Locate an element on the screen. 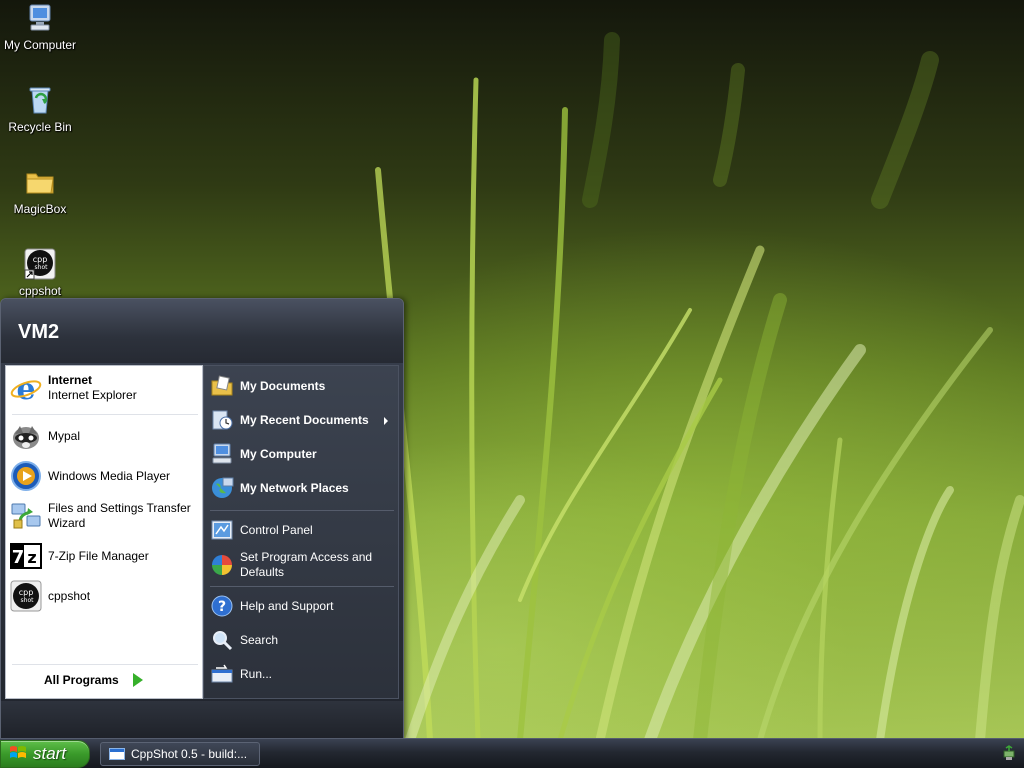 Image resolution: width=1024 pixels, height=768 pixels. cppshot-shortcut-icon: cpp shot is located at coordinates (40, 264).